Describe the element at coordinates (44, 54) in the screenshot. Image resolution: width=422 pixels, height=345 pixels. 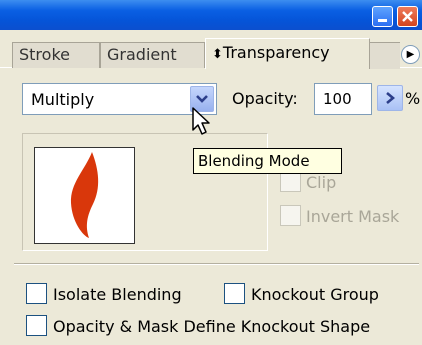
I see `tab-stroke-label: Stroke` at that location.